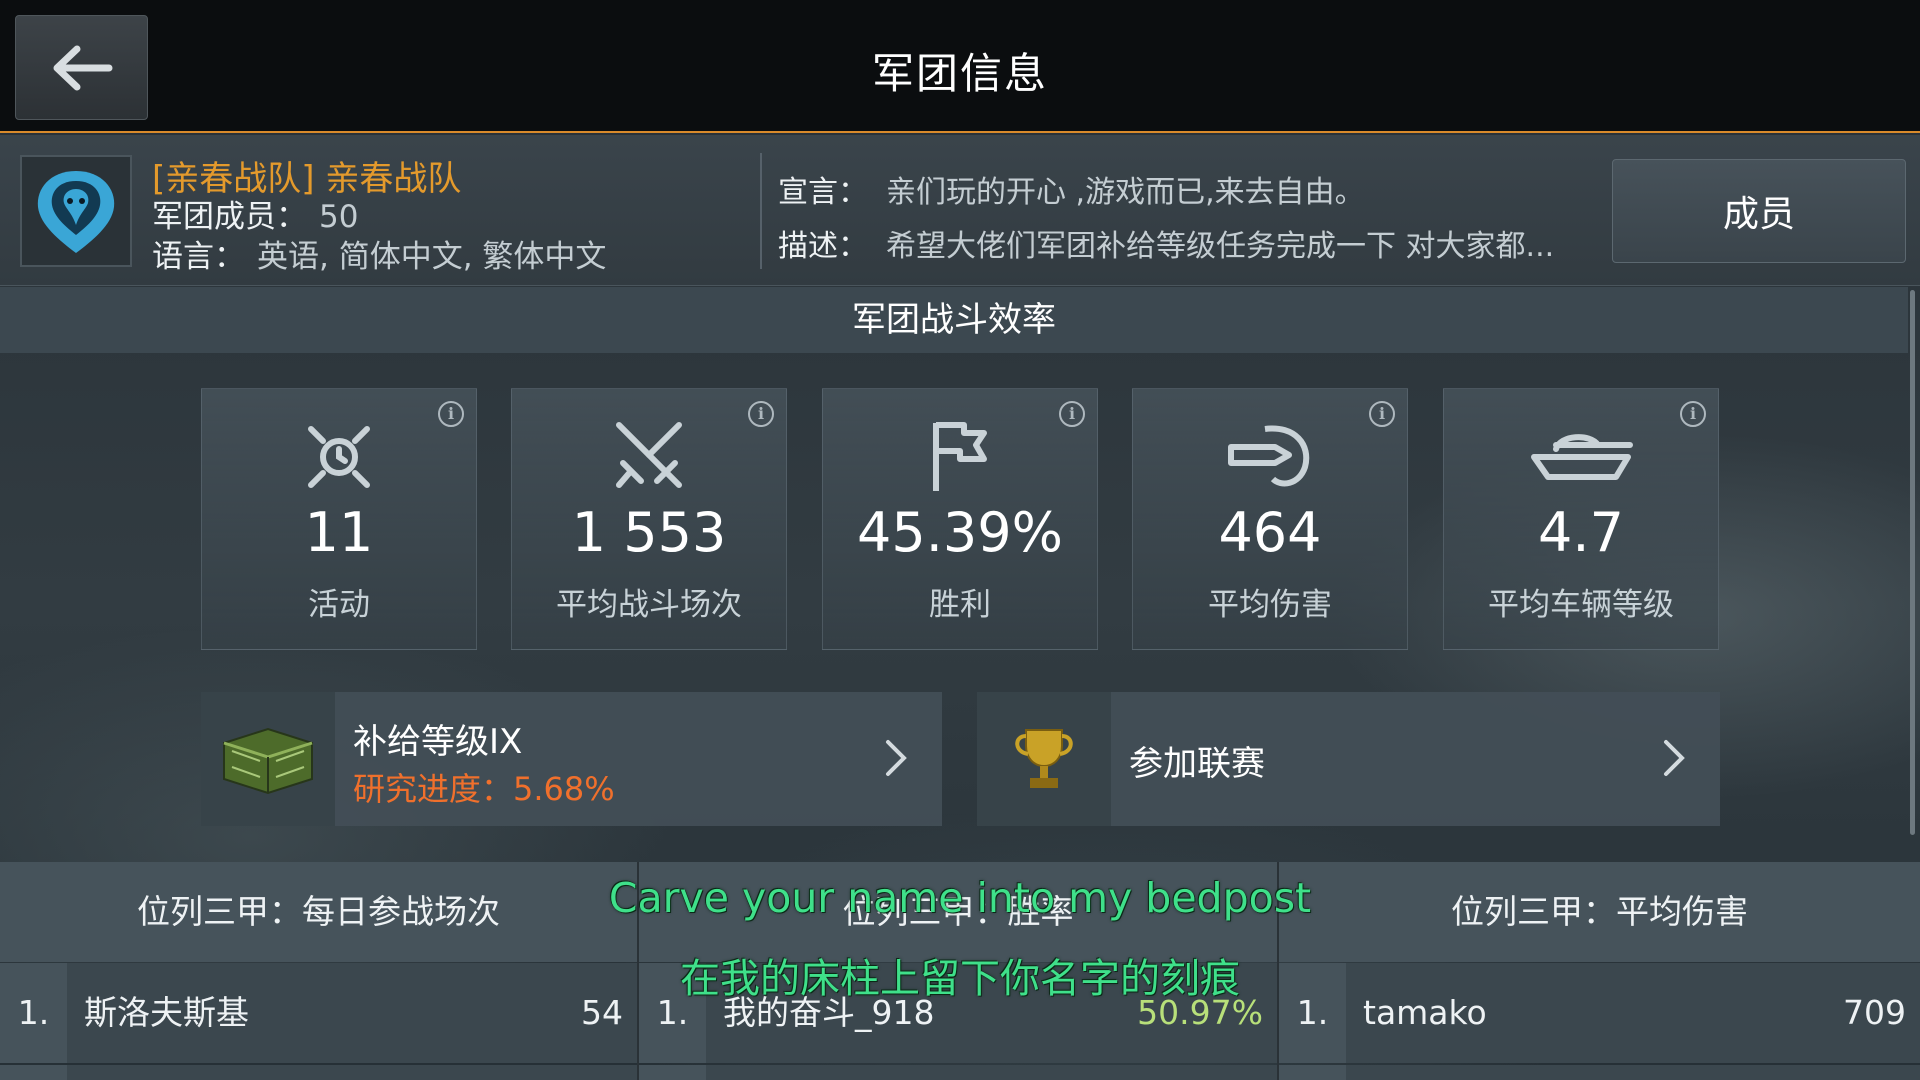  I want to click on language-value: 英语, 简体中文, 繁体中文, so click(432, 257).